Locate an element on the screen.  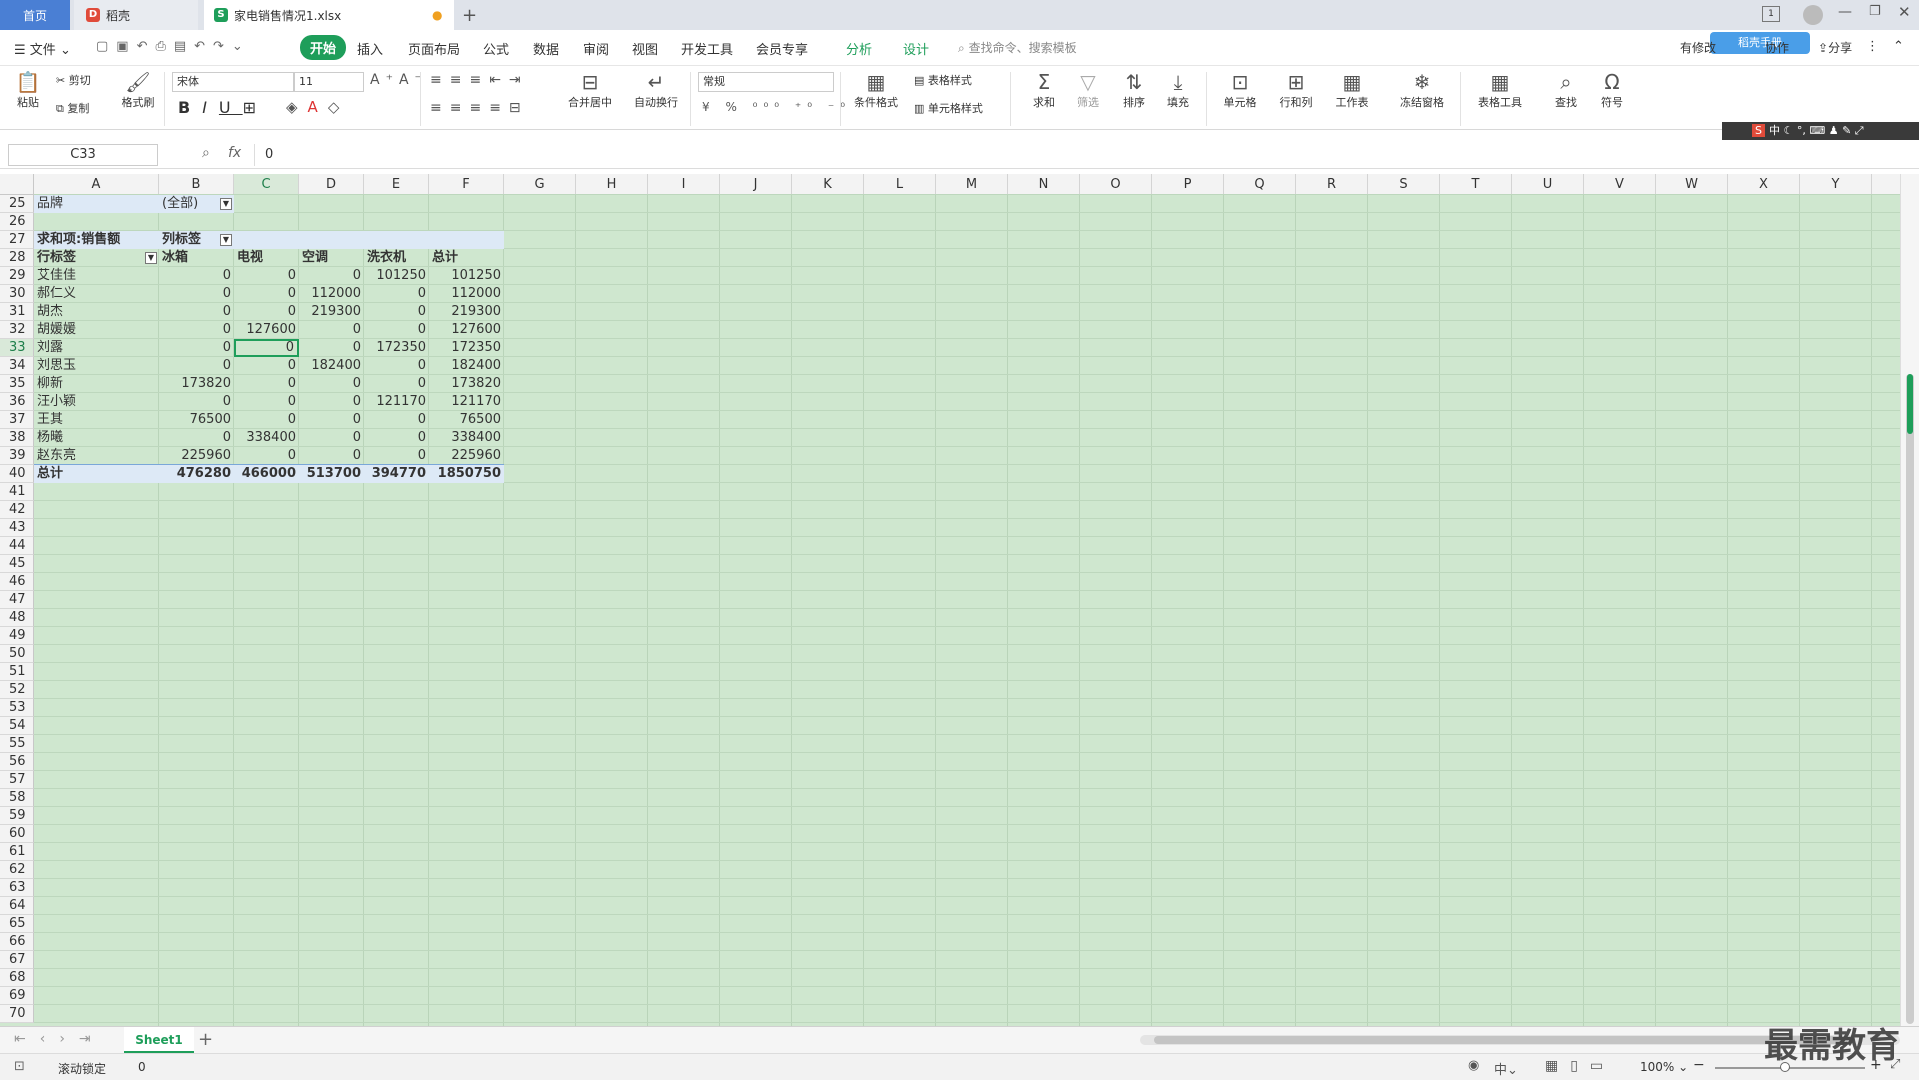
halign-buttons: ≡≡≡≡⊟ is located at coordinates (479, 108).